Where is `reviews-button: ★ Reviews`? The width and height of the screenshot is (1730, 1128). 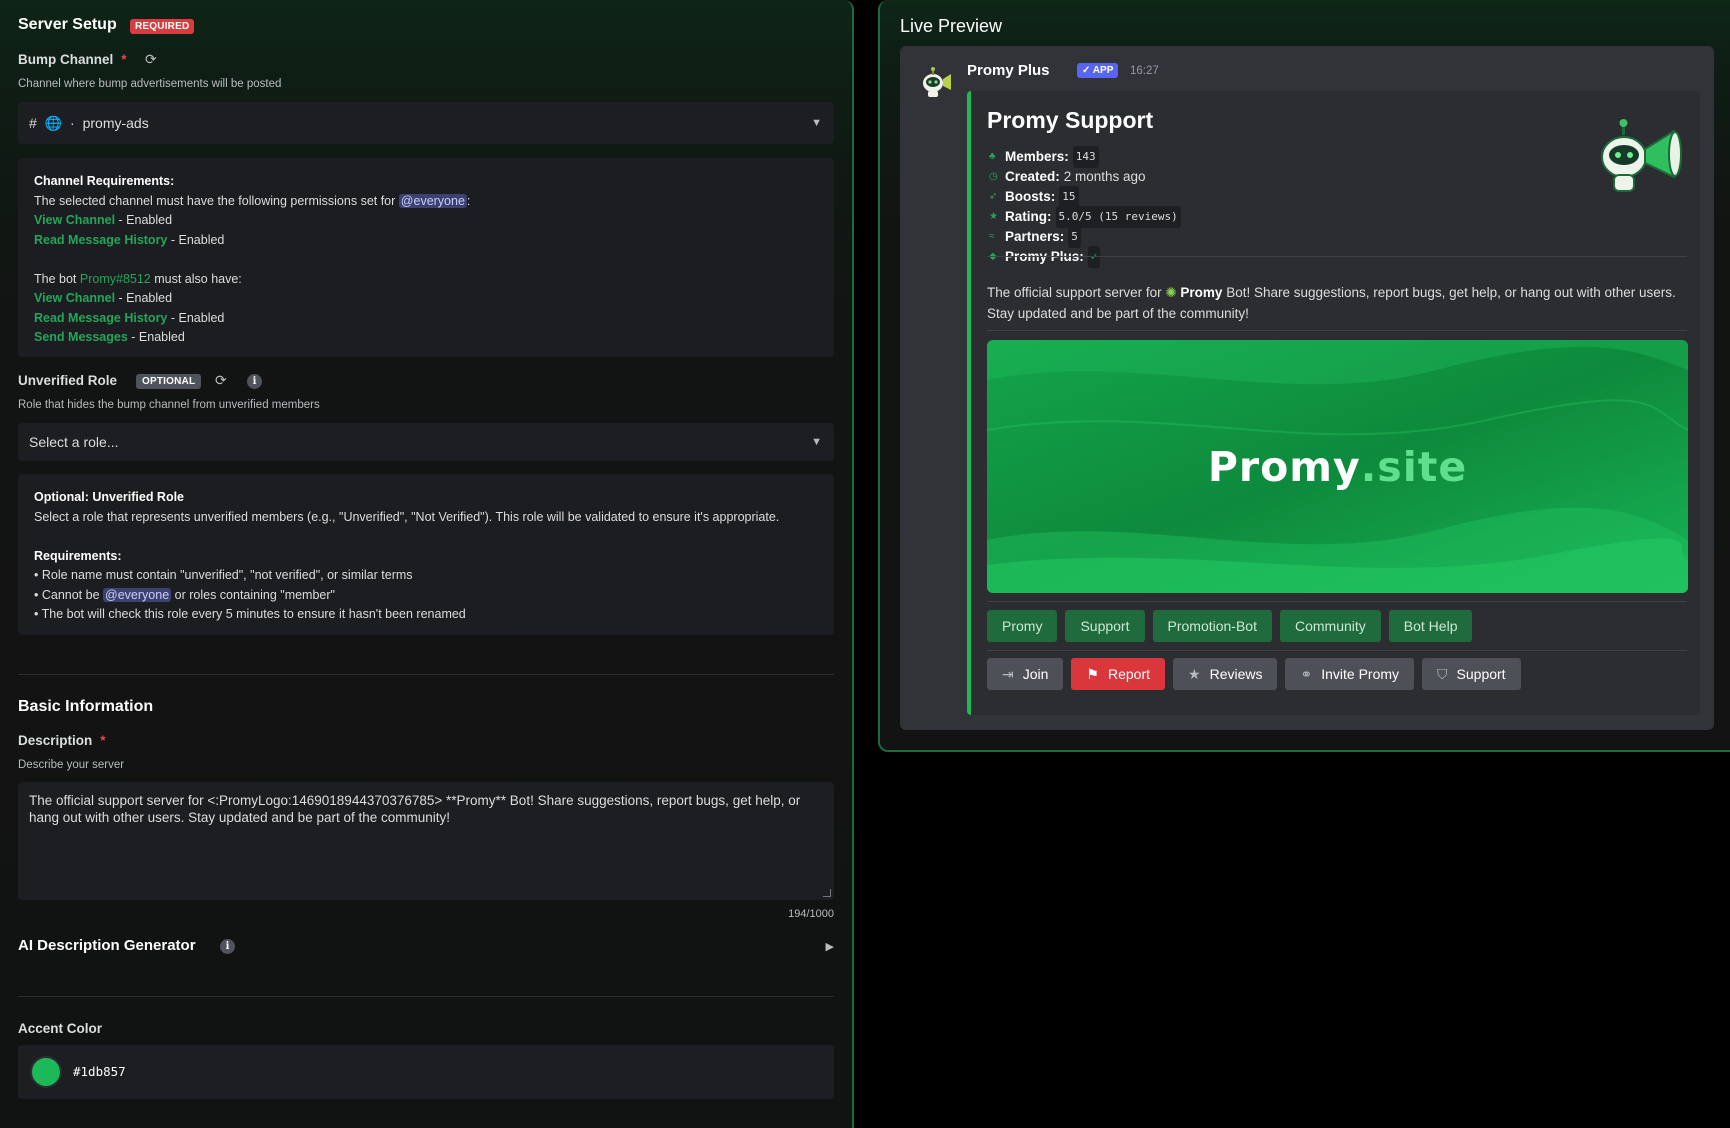 reviews-button: ★ Reviews is located at coordinates (1225, 674).